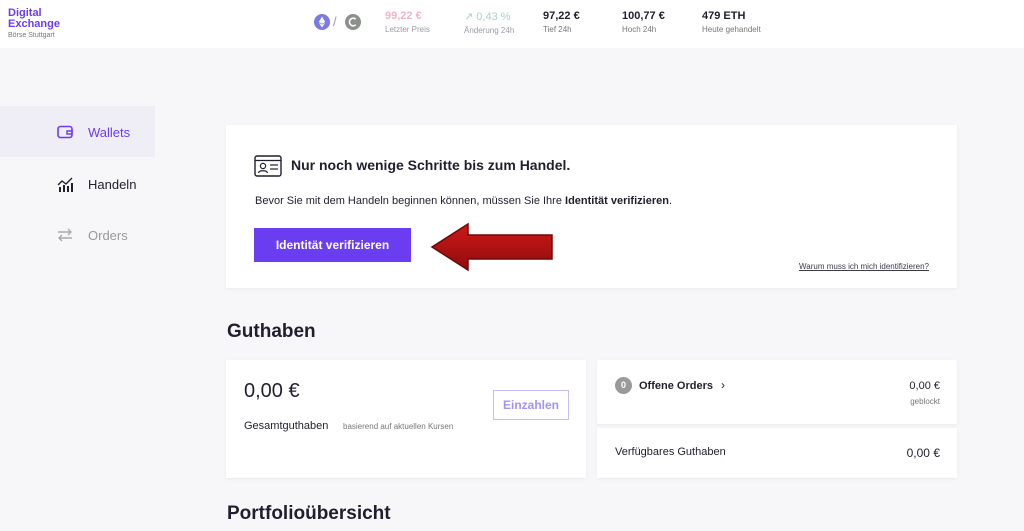 This screenshot has width=1024, height=531. What do you see at coordinates (561, 16) in the screenshot?
I see `stat-value: 97,22 €` at bounding box center [561, 16].